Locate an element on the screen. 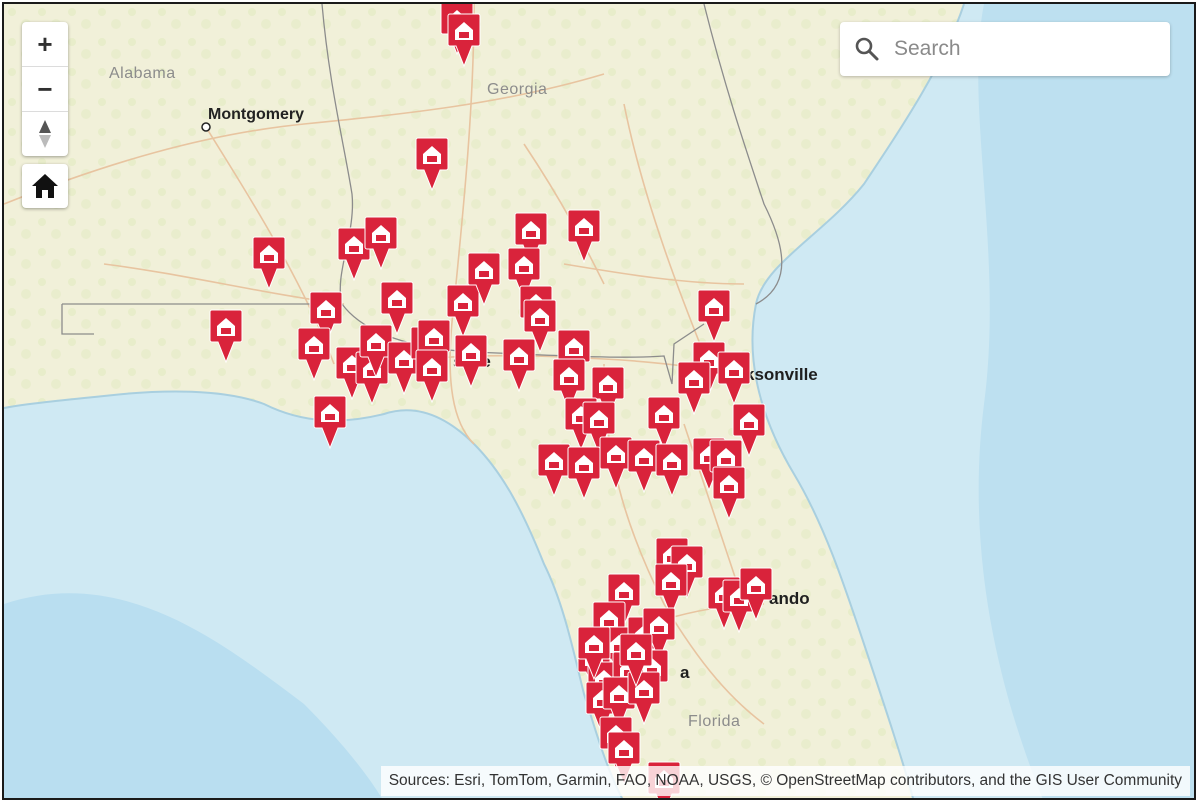  montgomery-dot is located at coordinates (206, 127).